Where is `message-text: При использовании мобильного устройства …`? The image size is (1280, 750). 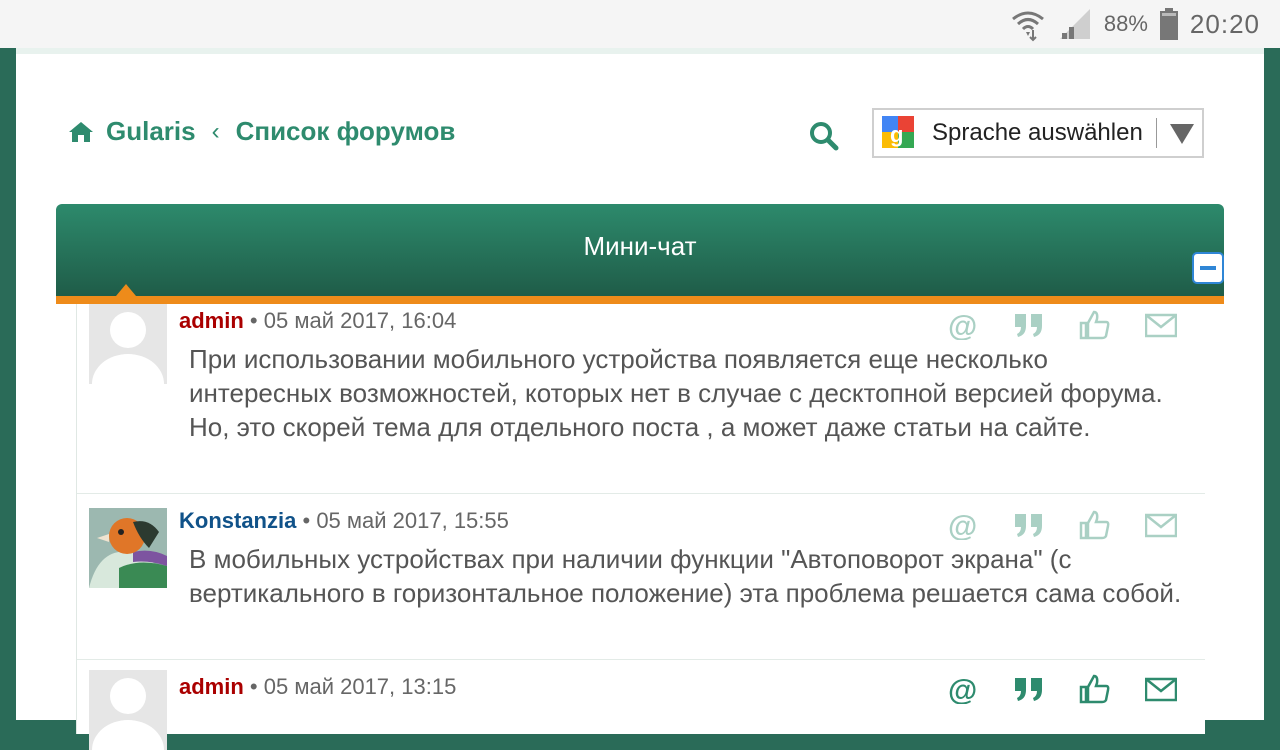 message-text: При использовании мобильного устройства … is located at coordinates (676, 393).